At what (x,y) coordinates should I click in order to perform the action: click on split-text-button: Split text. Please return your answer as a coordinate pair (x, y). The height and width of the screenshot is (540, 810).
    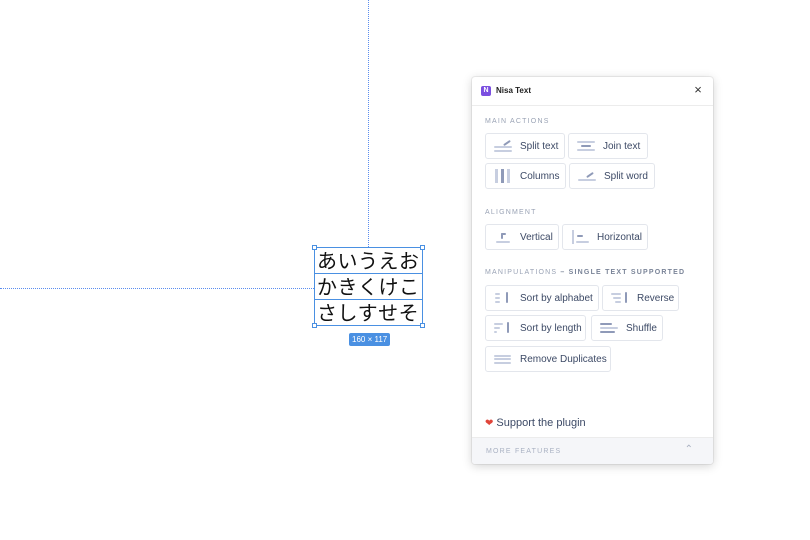
    Looking at the image, I should click on (525, 146).